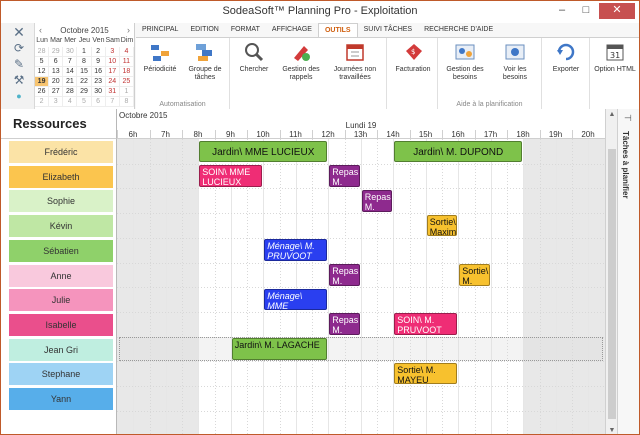 This screenshot has width=640, height=435. I want to click on resource-row: Yann, so click(61, 399).